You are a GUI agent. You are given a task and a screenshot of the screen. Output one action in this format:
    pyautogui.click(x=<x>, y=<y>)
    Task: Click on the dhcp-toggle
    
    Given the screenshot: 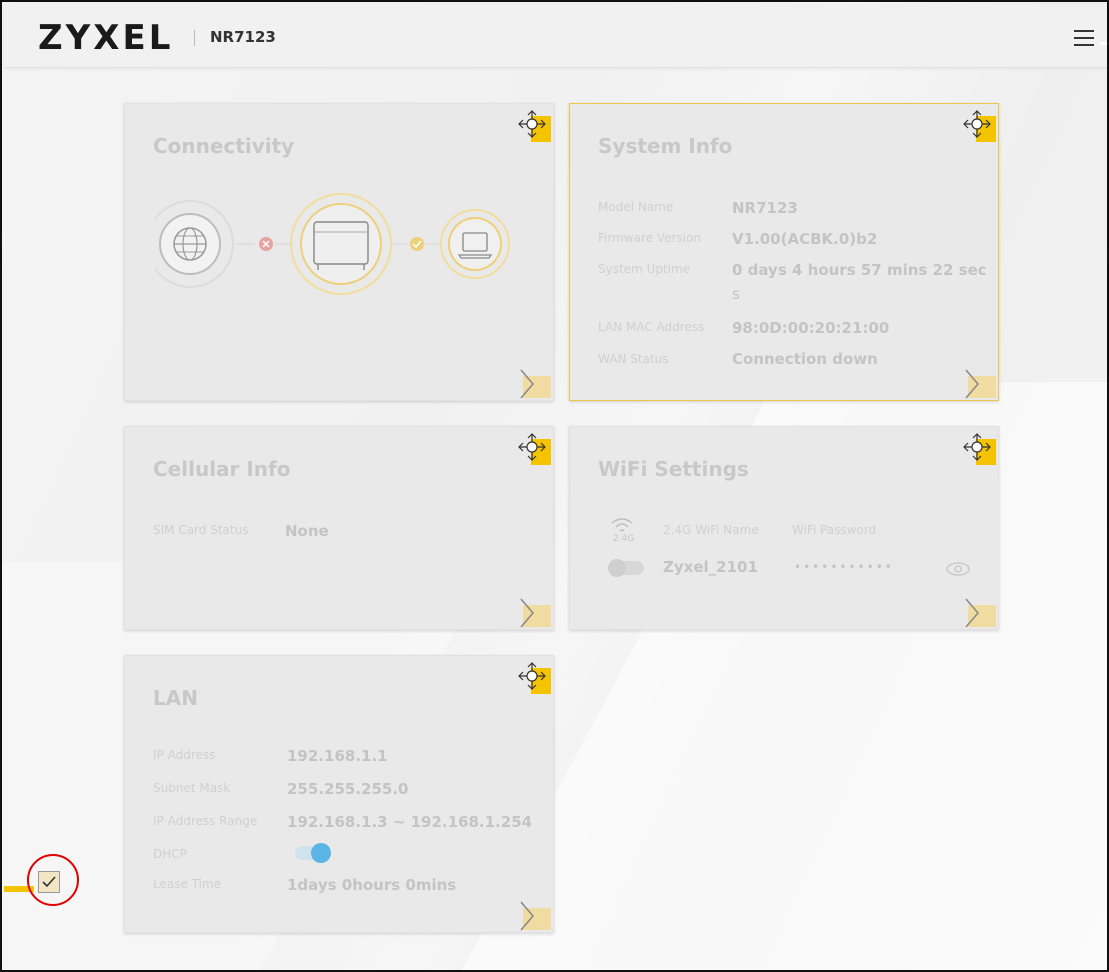 What is the action you would take?
    pyautogui.click(x=313, y=853)
    